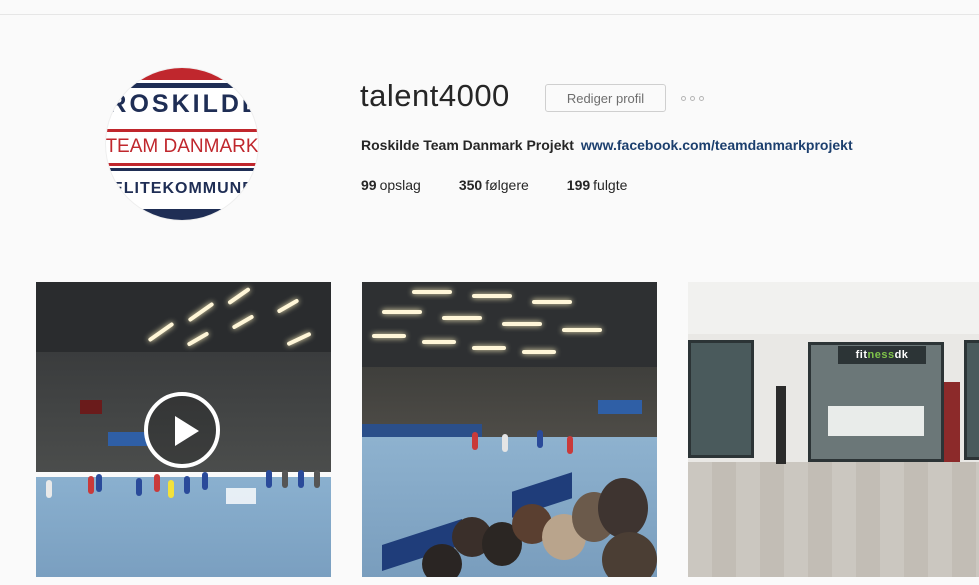  Describe the element at coordinates (183, 188) in the screenshot. I see `avatar-logo-bottom-text: ELITEKOMMUNE` at that location.